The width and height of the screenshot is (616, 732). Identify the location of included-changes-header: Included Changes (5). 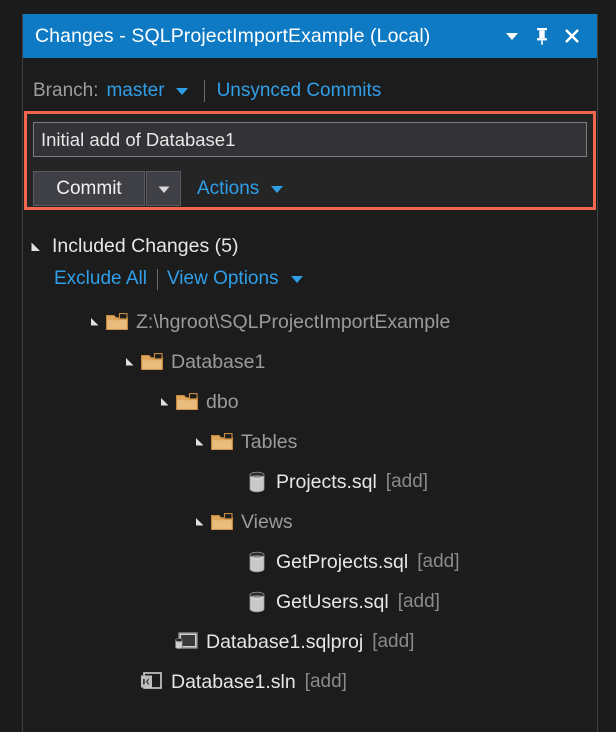
(134, 246).